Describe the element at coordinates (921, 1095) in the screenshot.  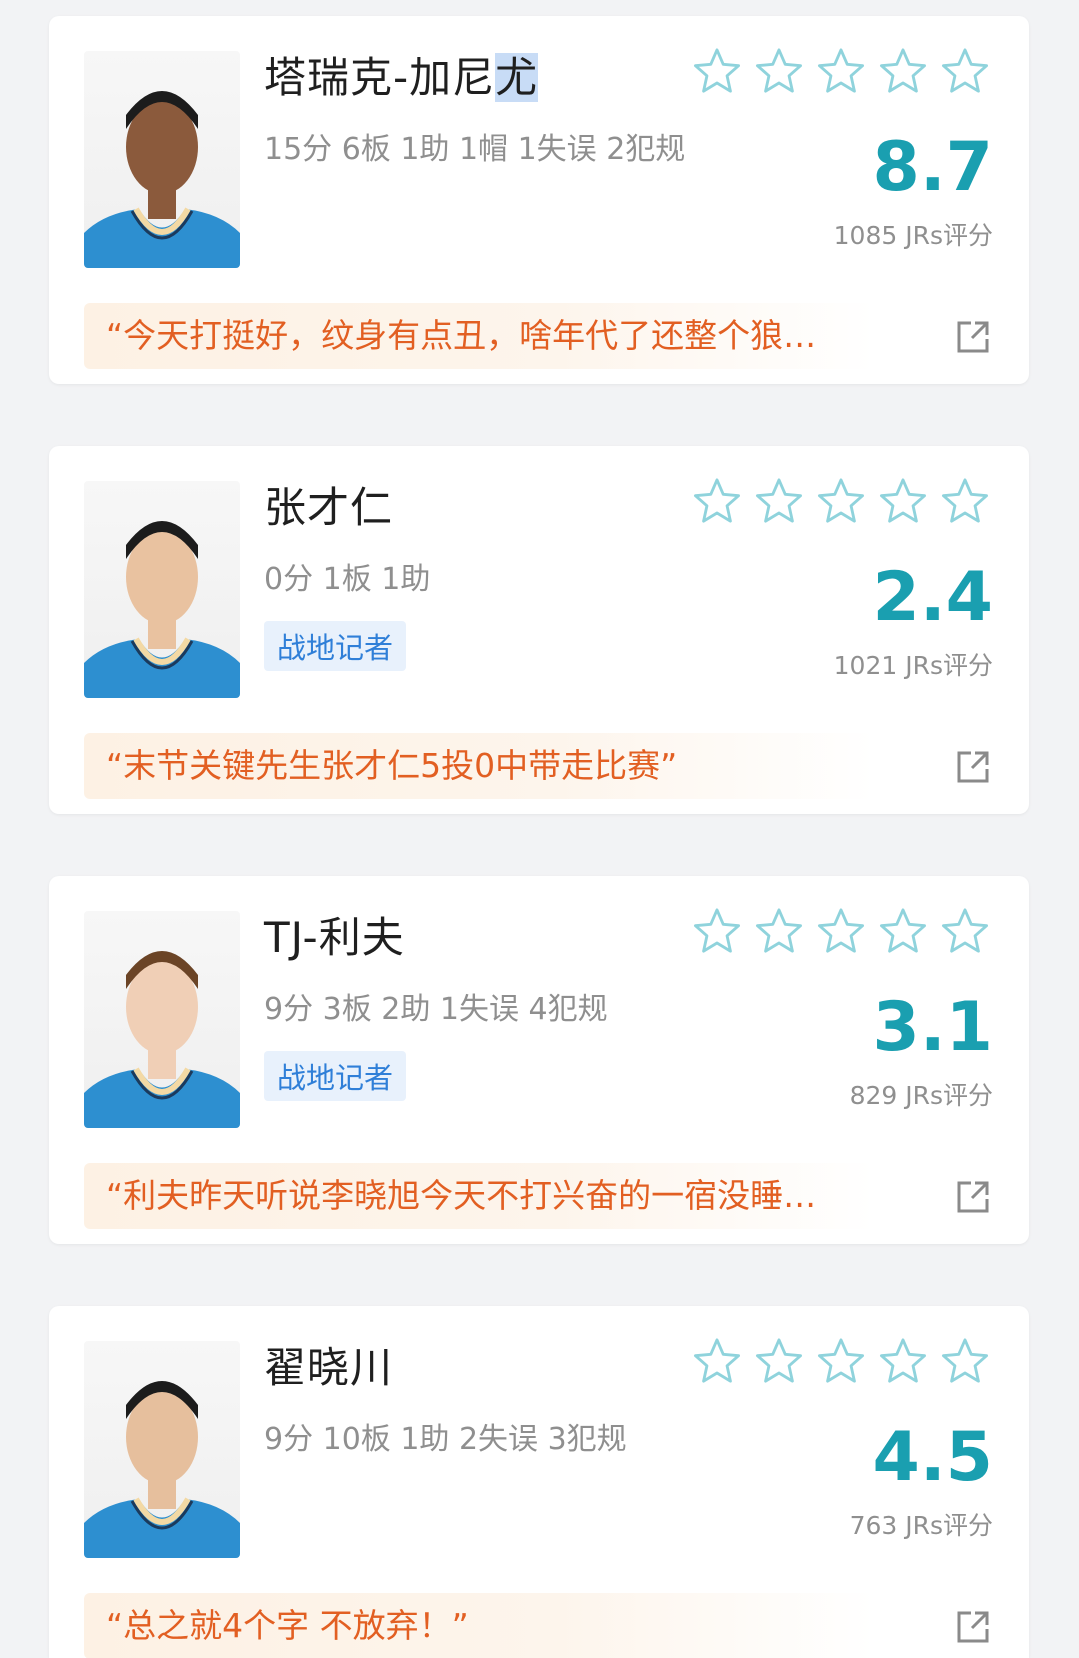
I see `rating-count: 829 JRs评分` at that location.